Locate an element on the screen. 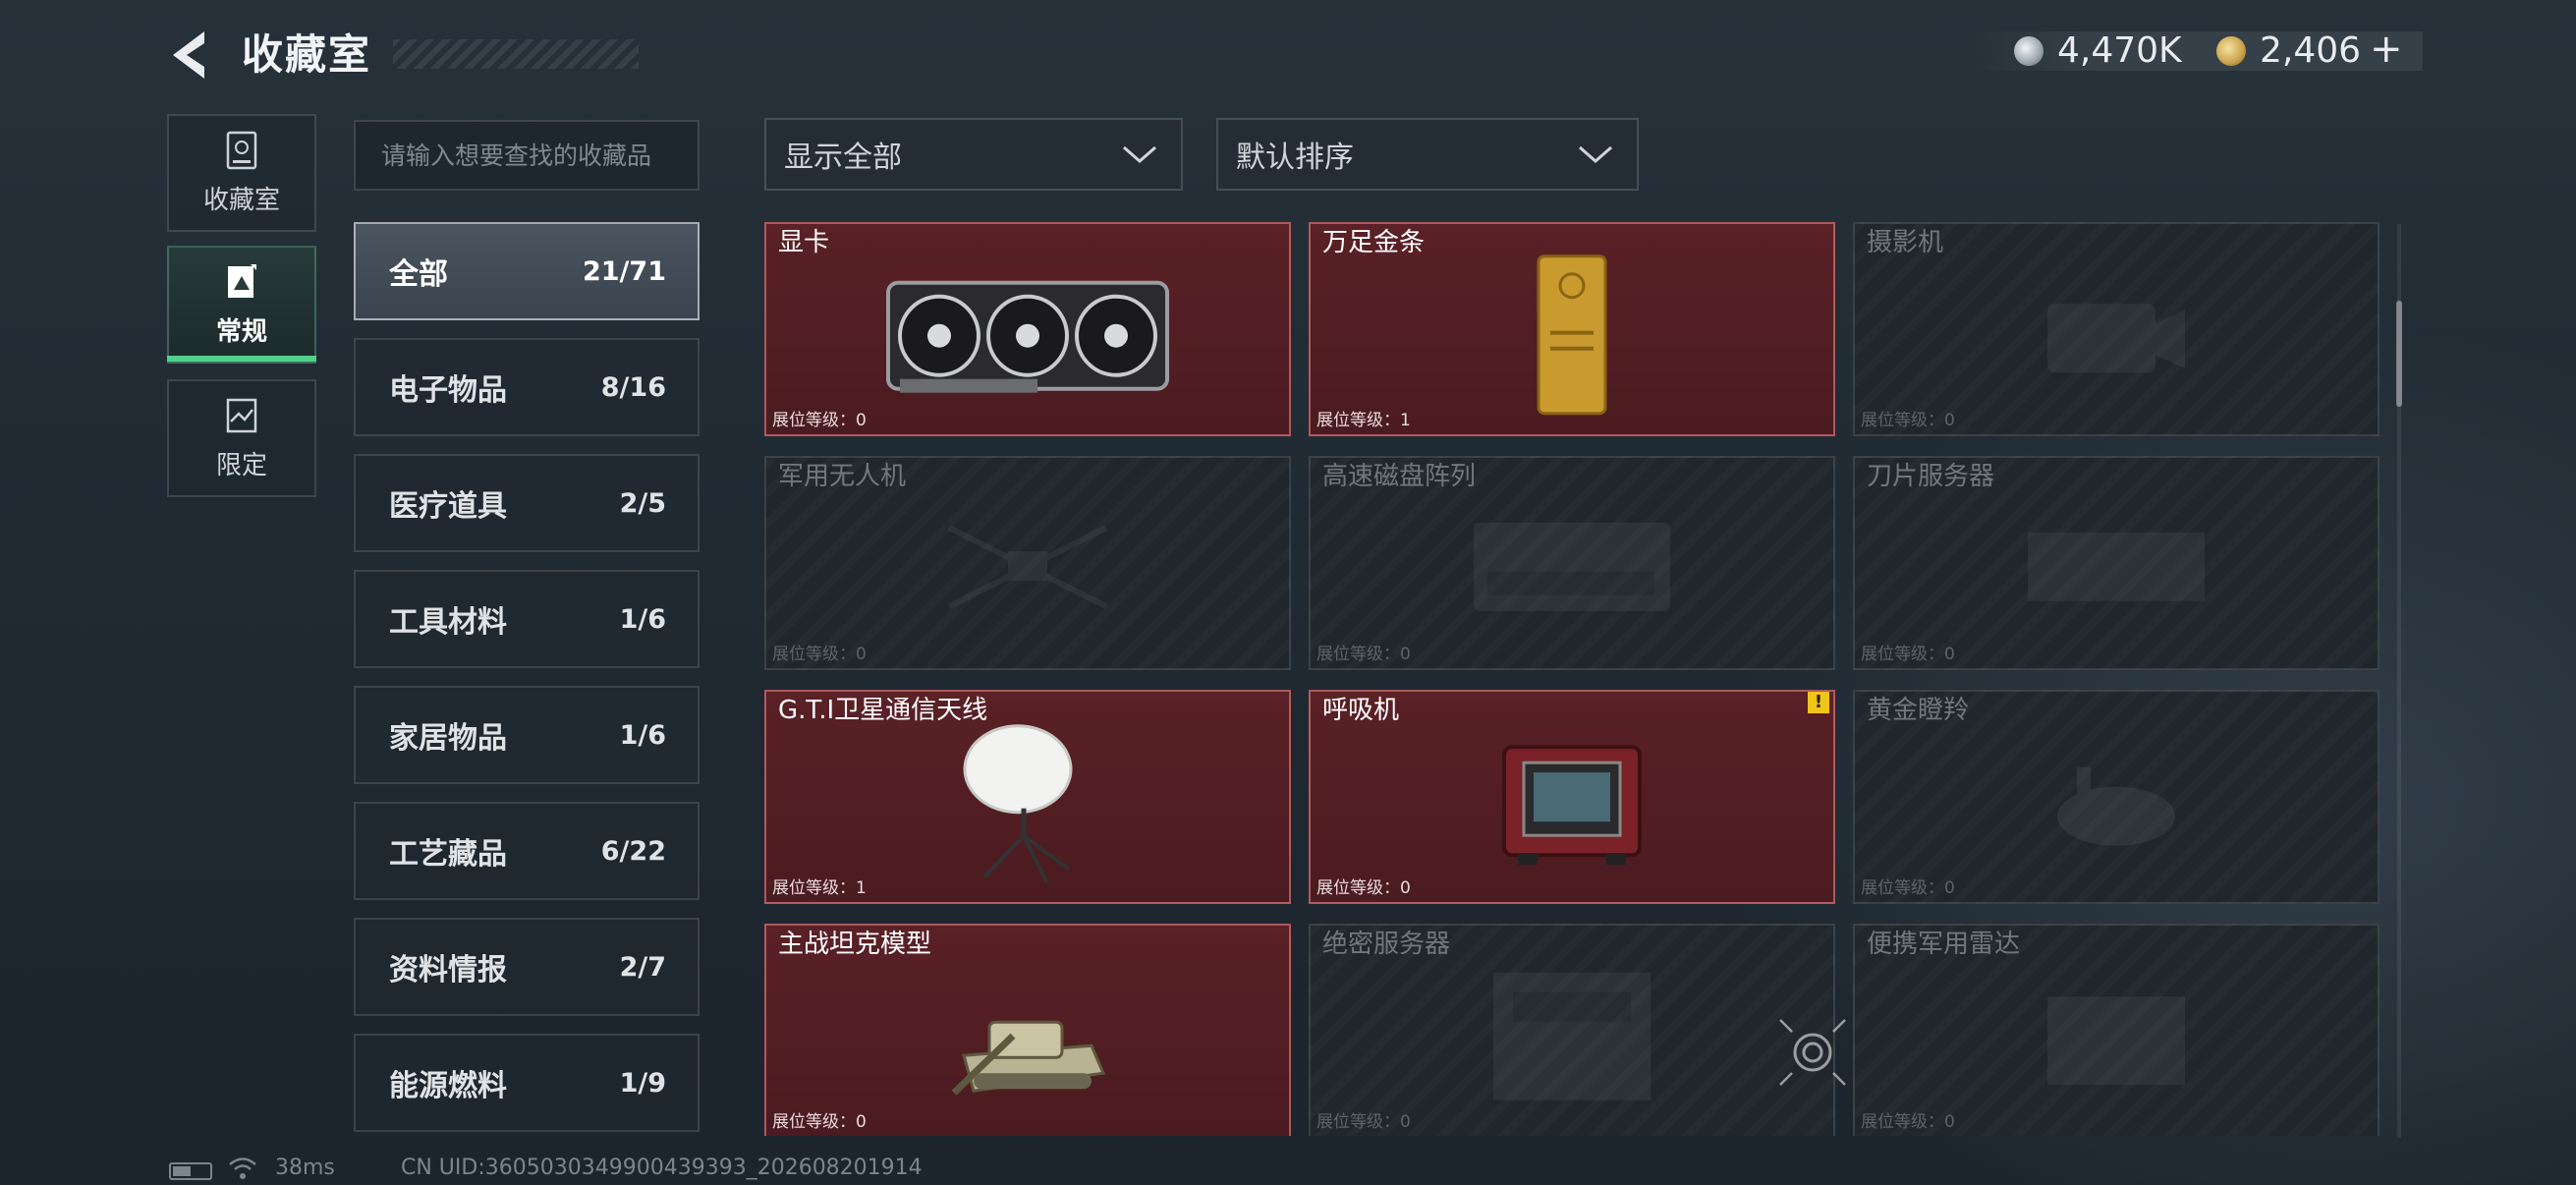 The width and height of the screenshot is (2576, 1185). user-uid: CN UID:3605030349900439393_202608201914 is located at coordinates (662, 1168).